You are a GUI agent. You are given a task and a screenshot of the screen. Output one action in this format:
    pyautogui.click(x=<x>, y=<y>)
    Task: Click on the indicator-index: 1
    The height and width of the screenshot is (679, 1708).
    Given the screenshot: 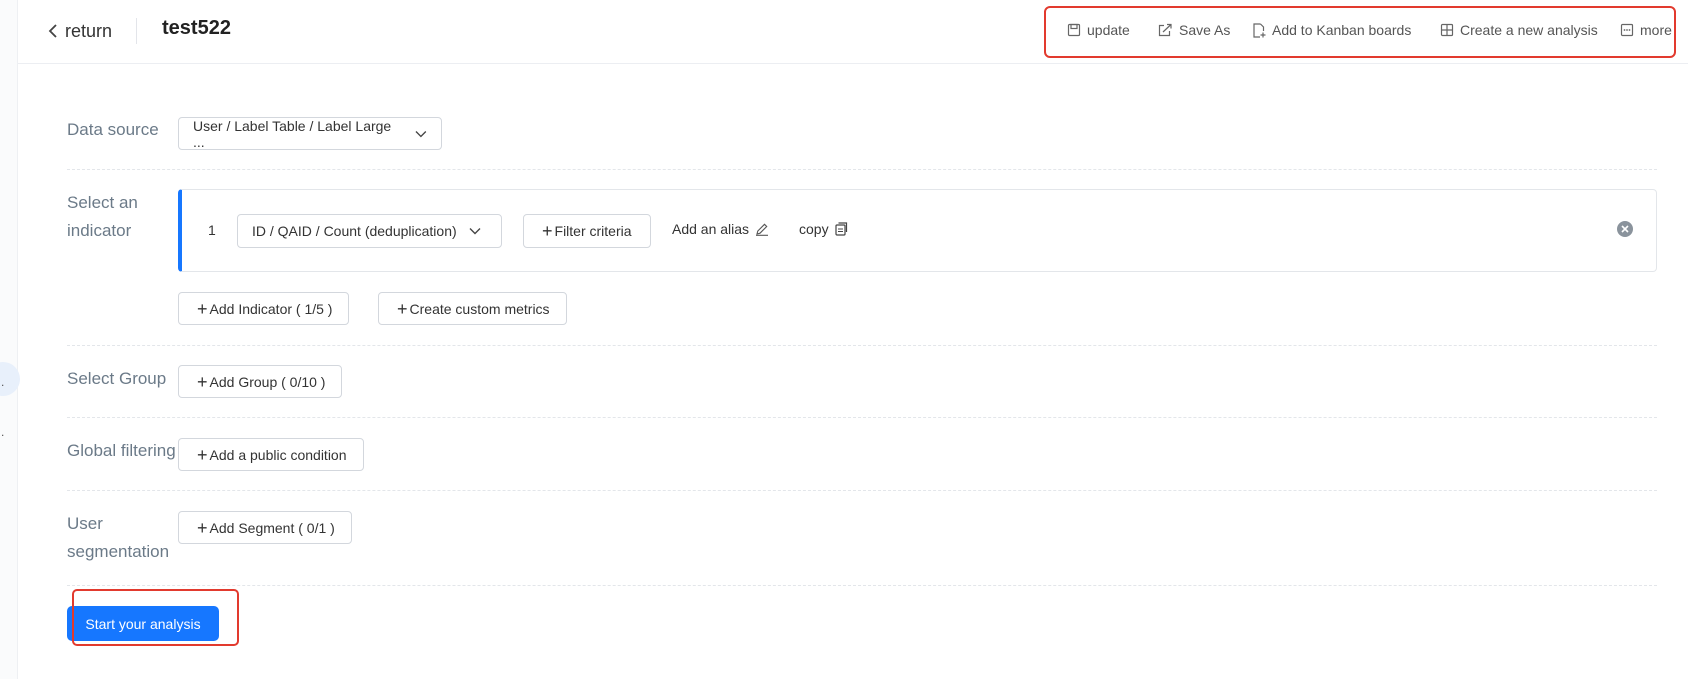 What is the action you would take?
    pyautogui.click(x=212, y=230)
    